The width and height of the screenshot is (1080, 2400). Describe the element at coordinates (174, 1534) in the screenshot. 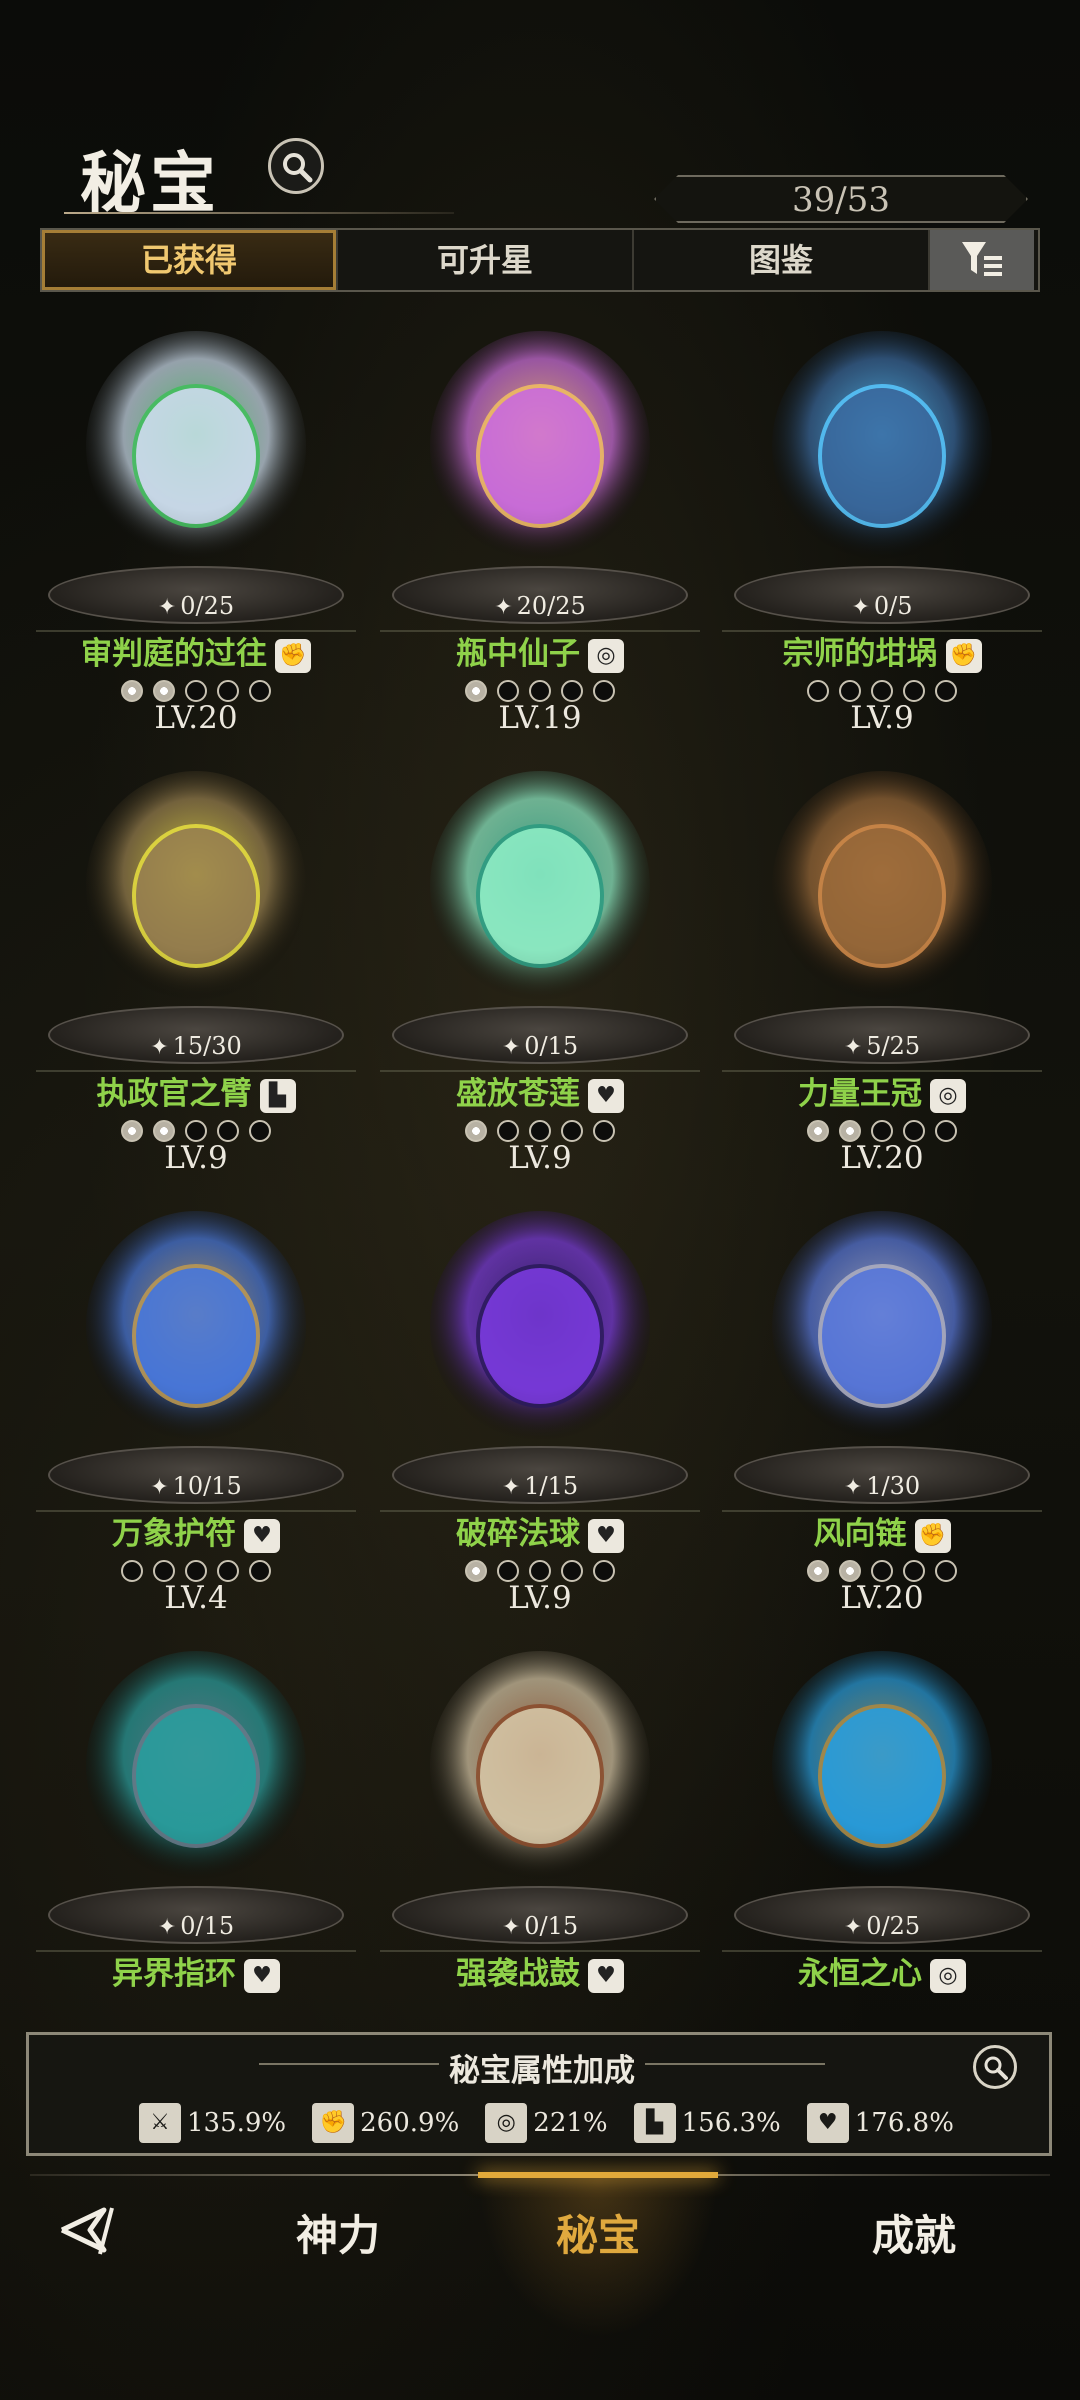

I see `item-name: 万象护符` at that location.